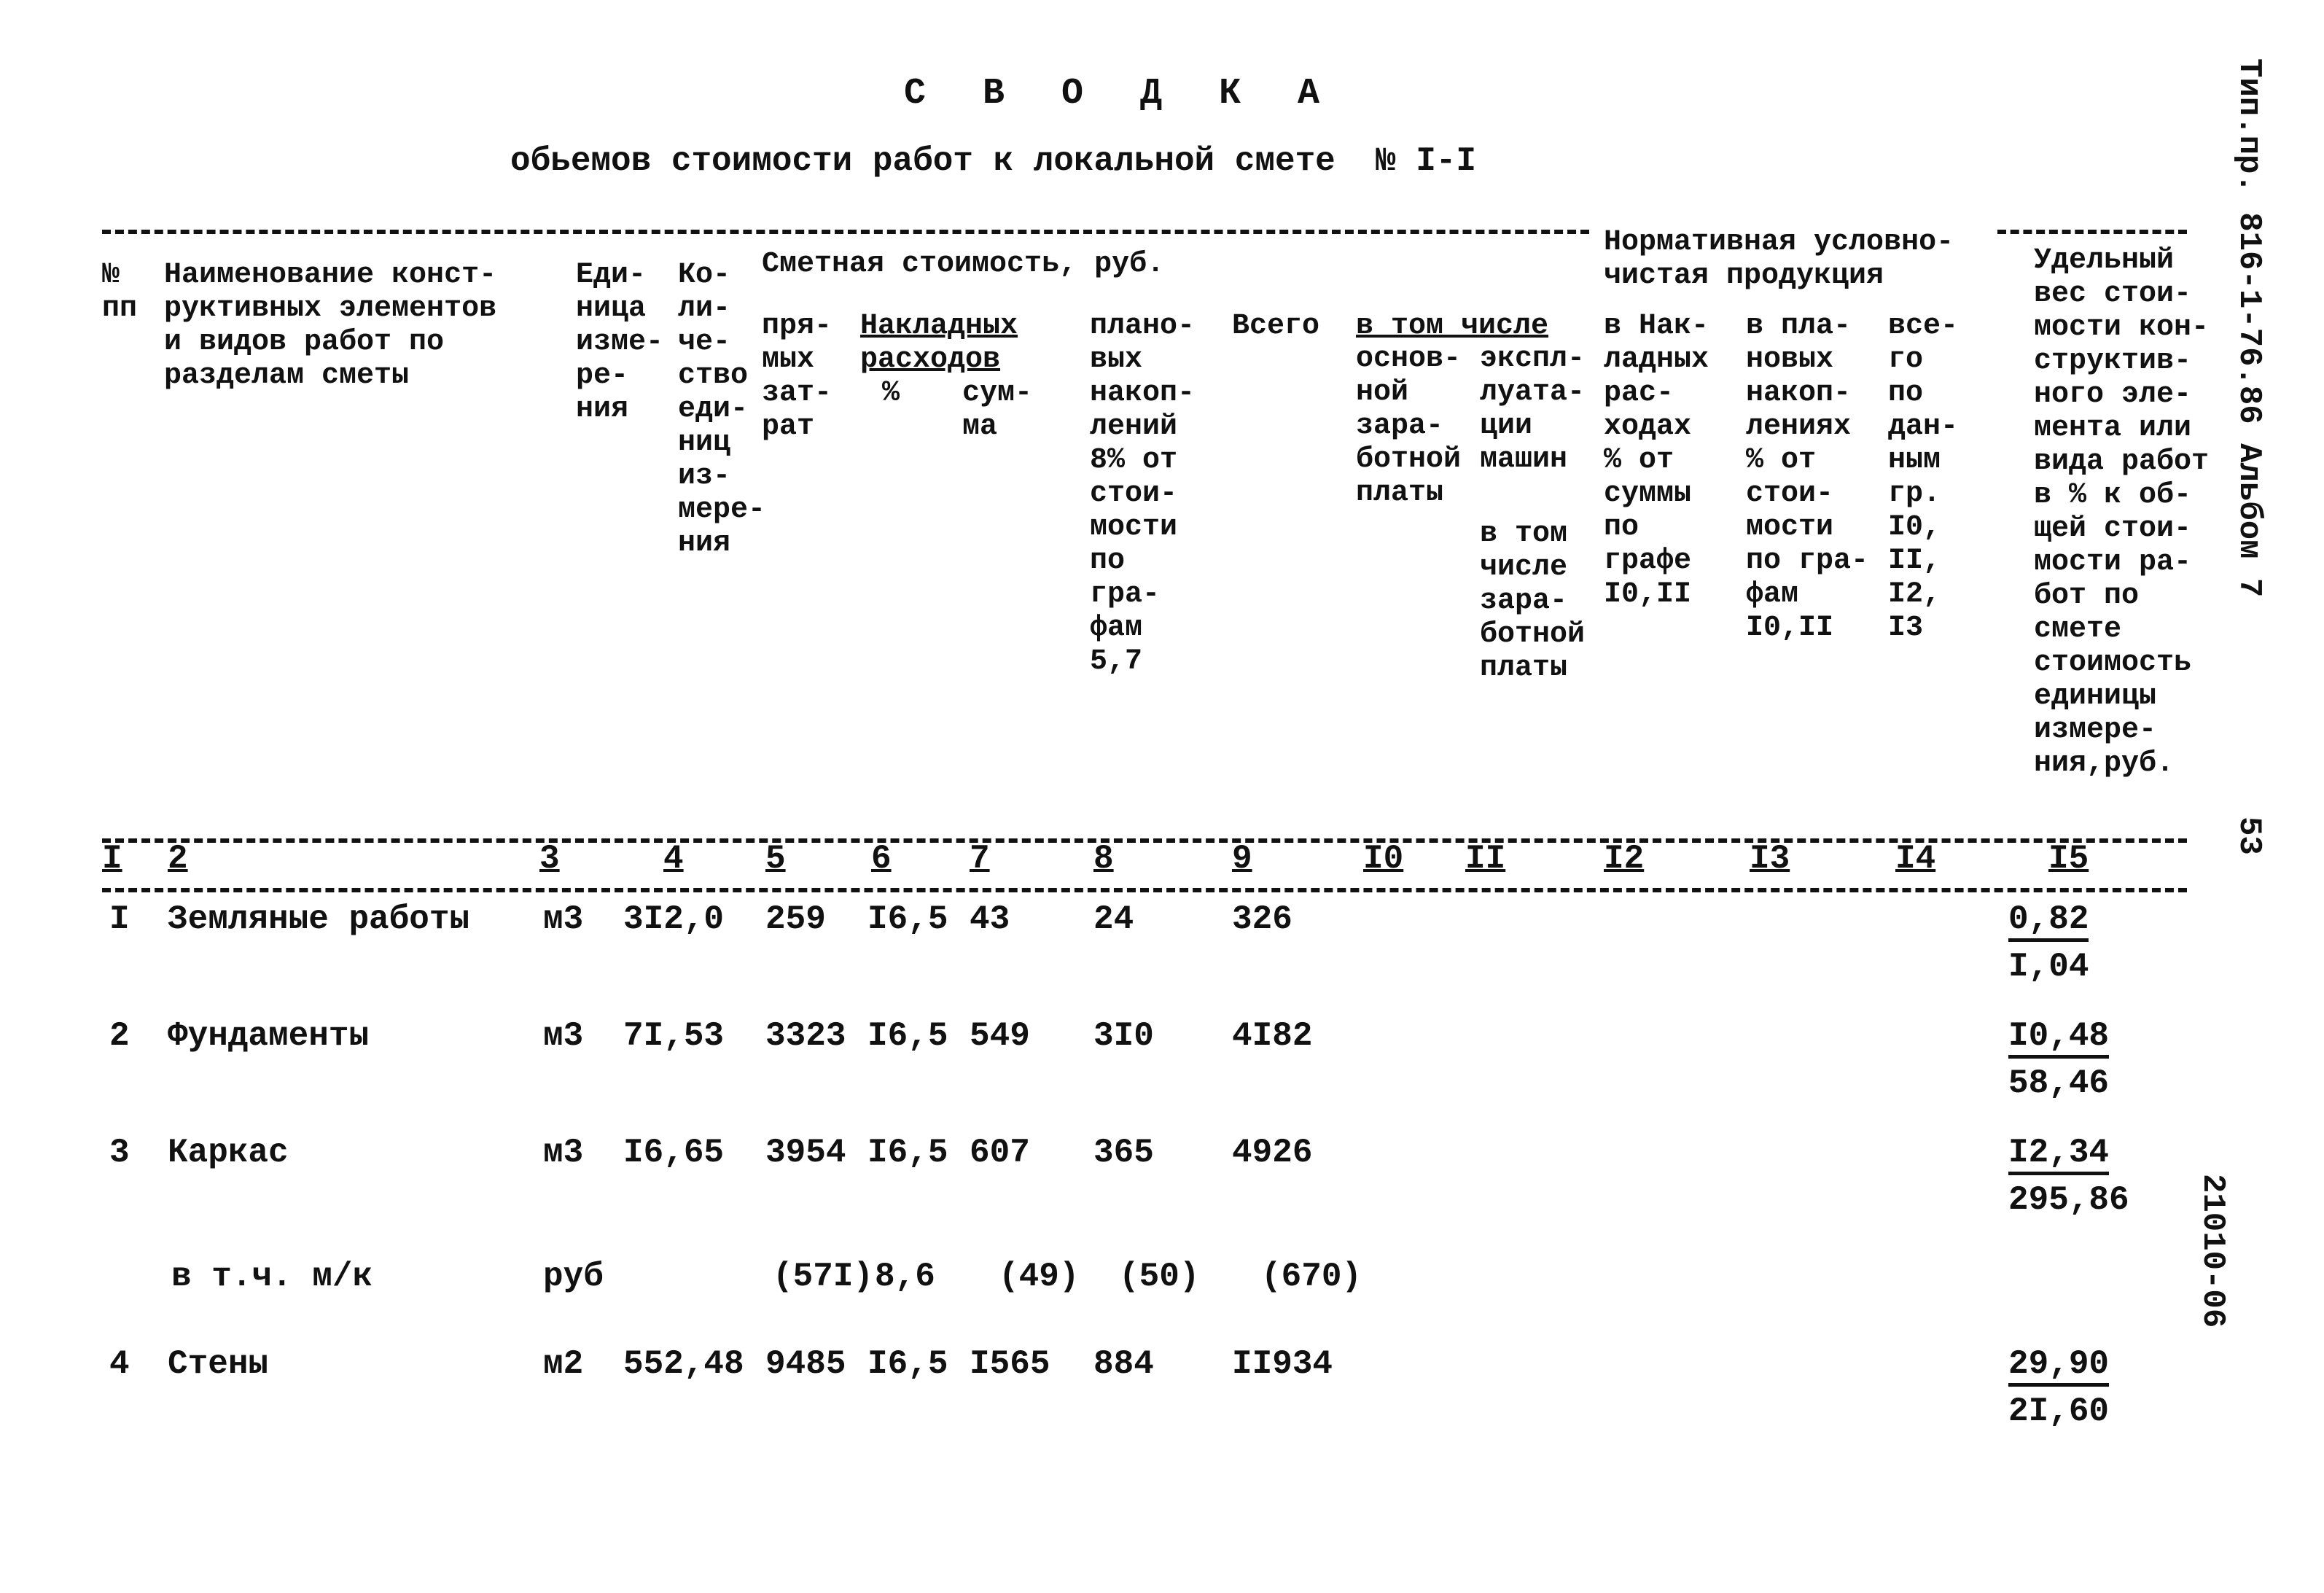 The width and height of the screenshot is (2324, 1593). I want to click on overhead-sum: I565, so click(1010, 1364).